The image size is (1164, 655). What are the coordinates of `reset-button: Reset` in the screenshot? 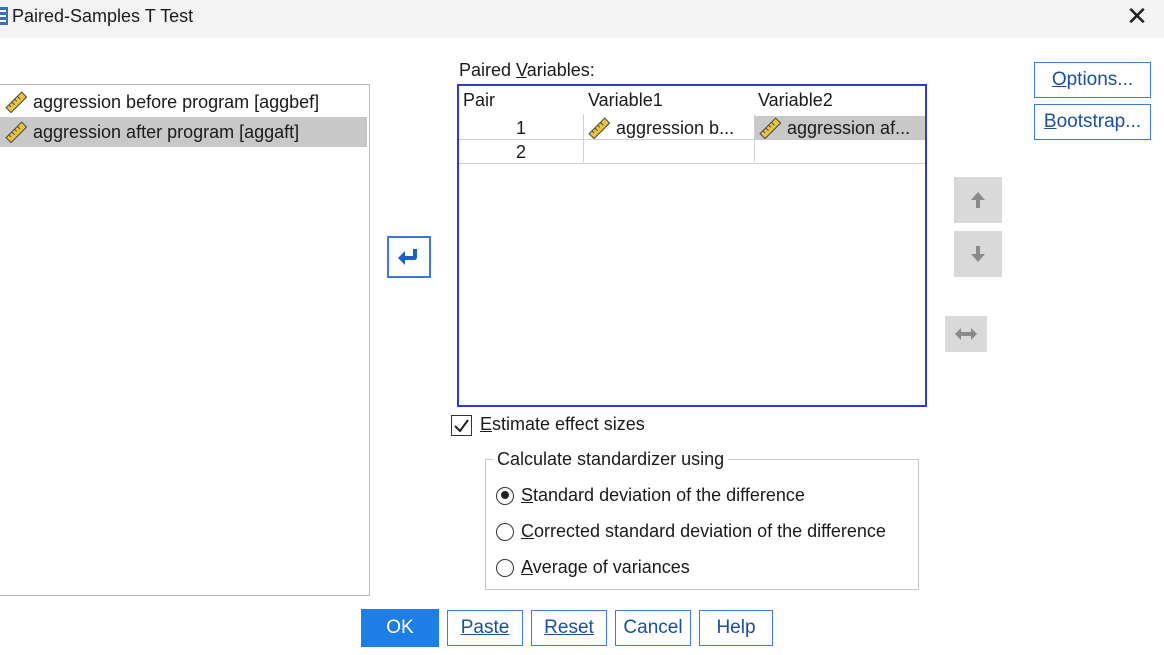 It's located at (569, 628).